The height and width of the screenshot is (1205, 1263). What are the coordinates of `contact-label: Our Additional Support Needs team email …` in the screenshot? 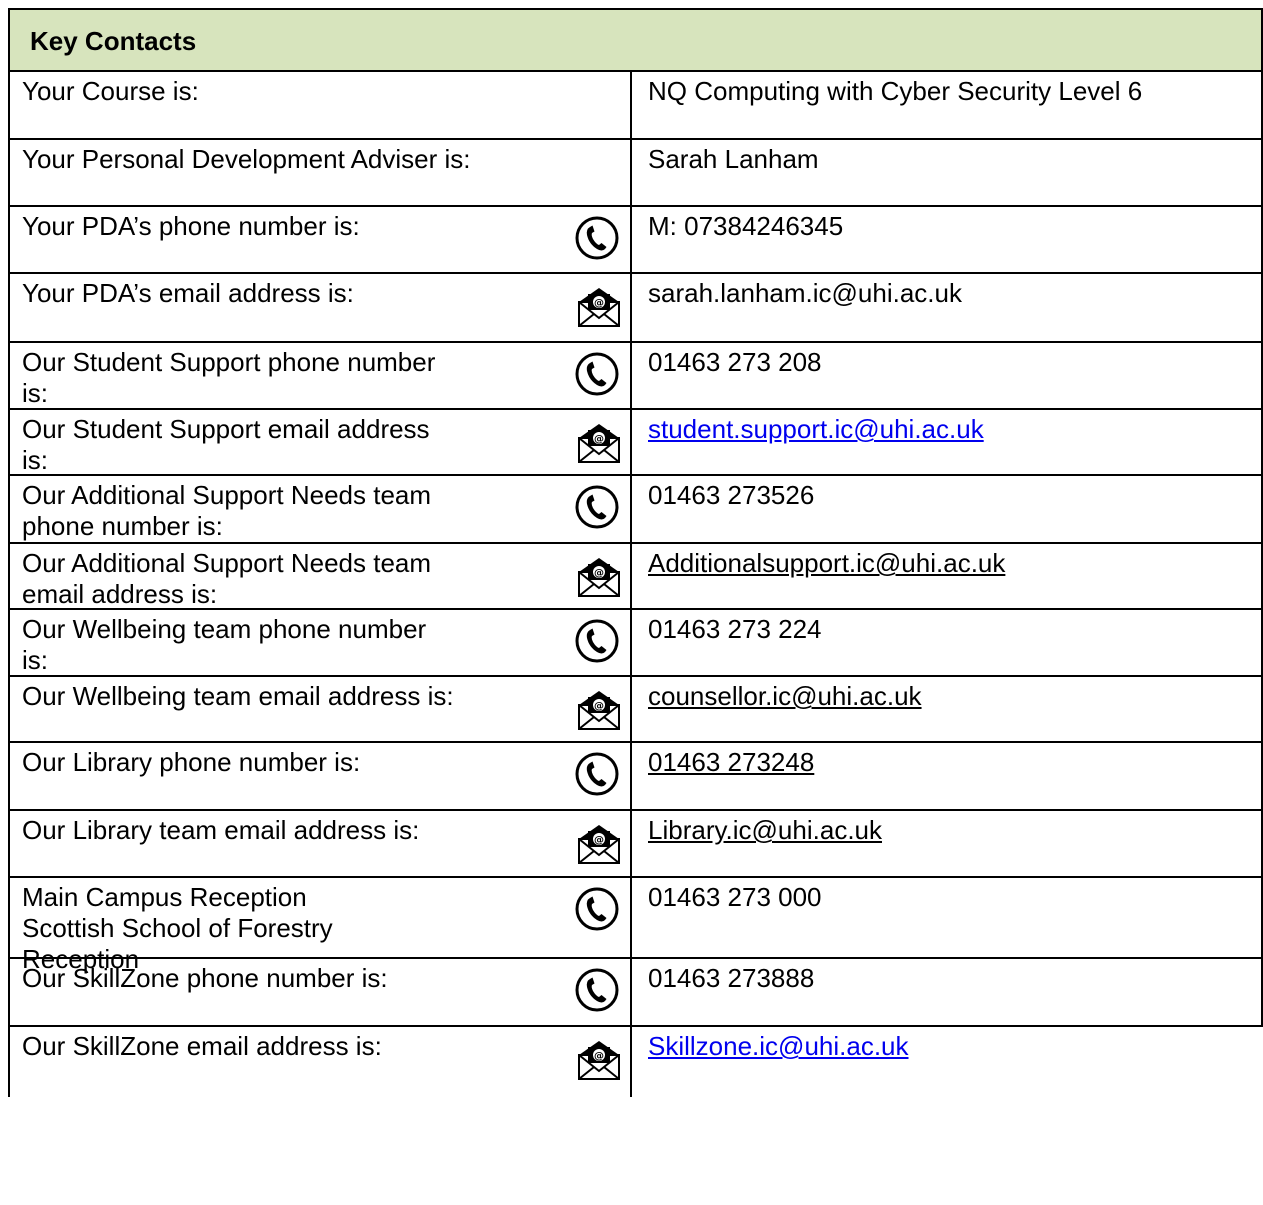 It's located at (227, 578).